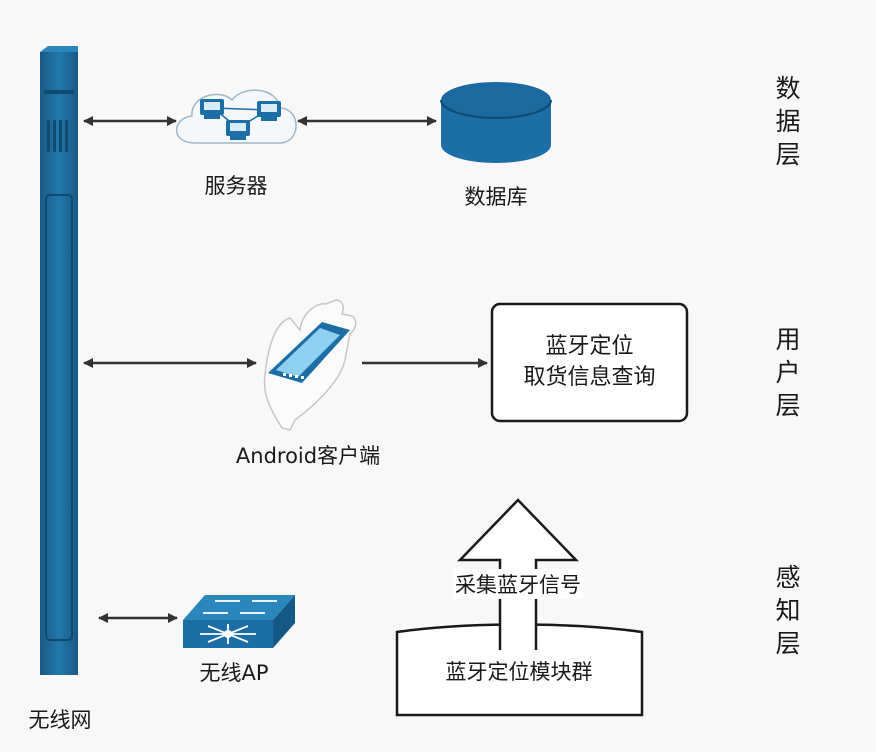 The height and width of the screenshot is (752, 876). I want to click on wireless-network-bar, so click(59, 360).